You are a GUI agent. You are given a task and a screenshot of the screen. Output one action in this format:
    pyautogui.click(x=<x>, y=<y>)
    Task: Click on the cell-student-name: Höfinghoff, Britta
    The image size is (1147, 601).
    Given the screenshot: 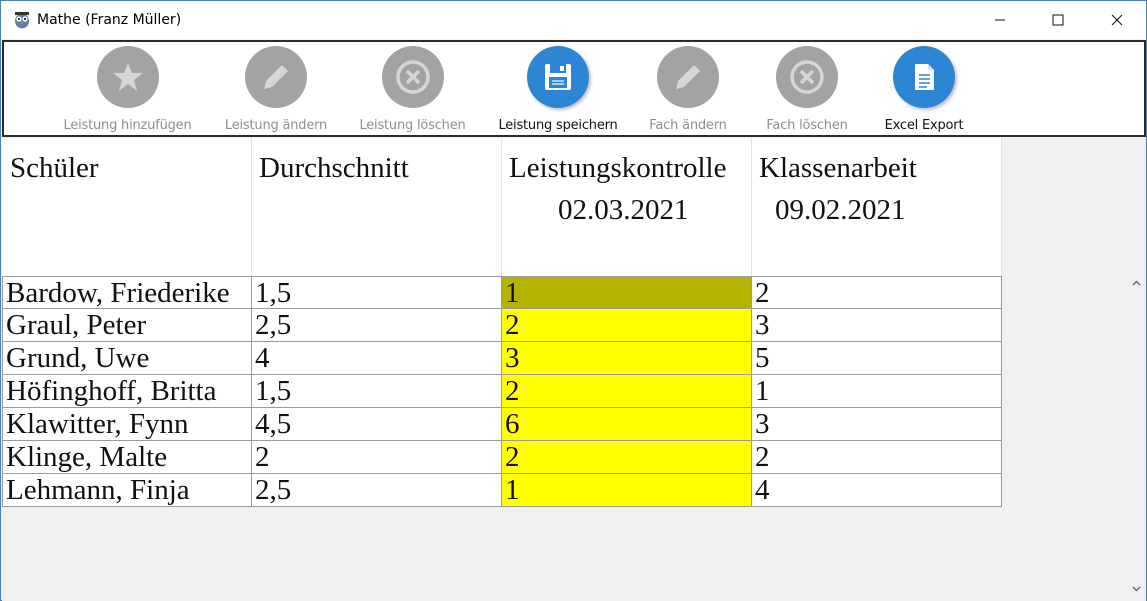 What is the action you would take?
    pyautogui.click(x=127, y=391)
    